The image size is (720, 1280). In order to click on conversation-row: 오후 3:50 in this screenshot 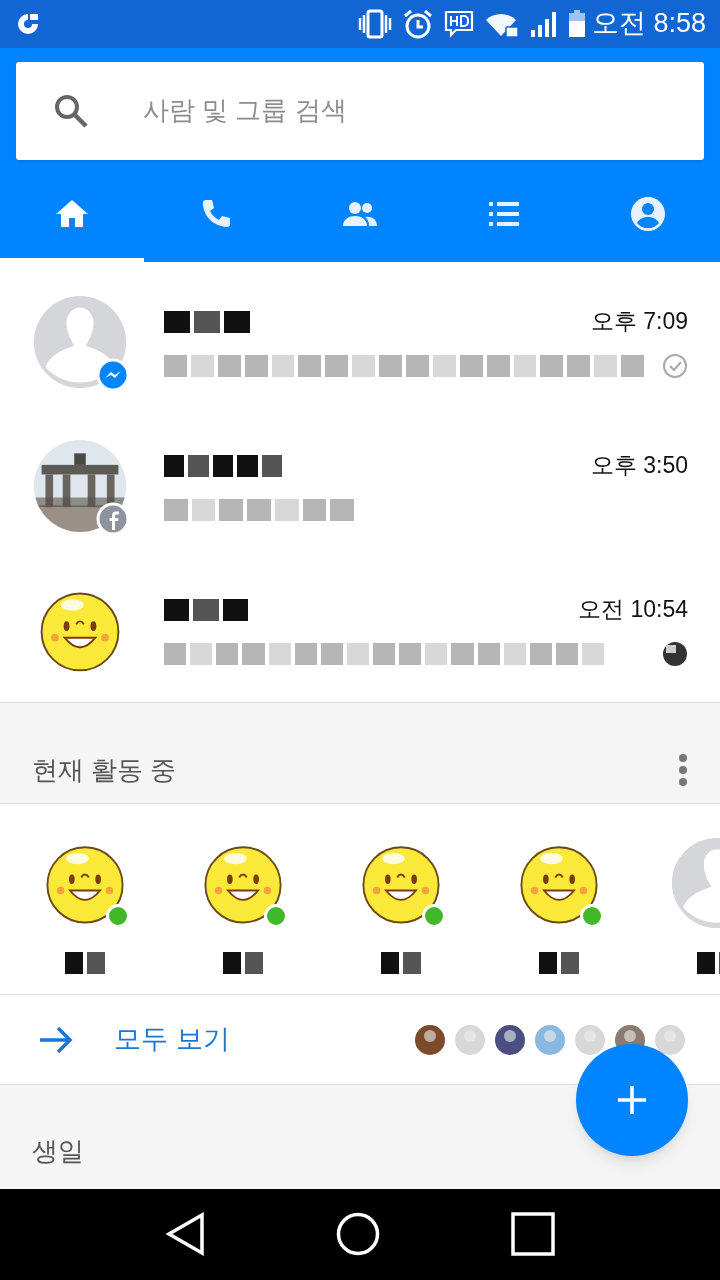, I will do `click(360, 485)`.